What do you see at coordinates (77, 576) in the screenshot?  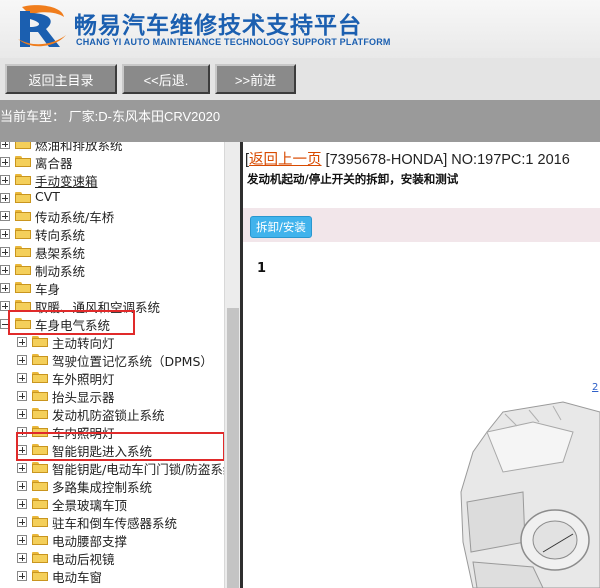 I see `tree-row-label: 电动车窗` at bounding box center [77, 576].